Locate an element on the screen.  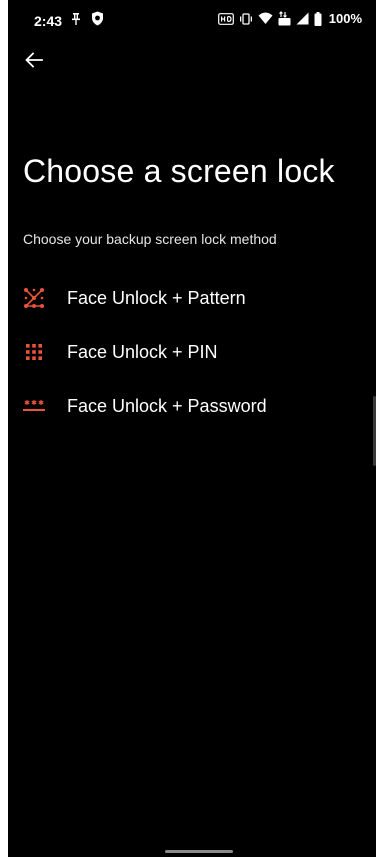
gesture-nav-handle is located at coordinates (199, 851).